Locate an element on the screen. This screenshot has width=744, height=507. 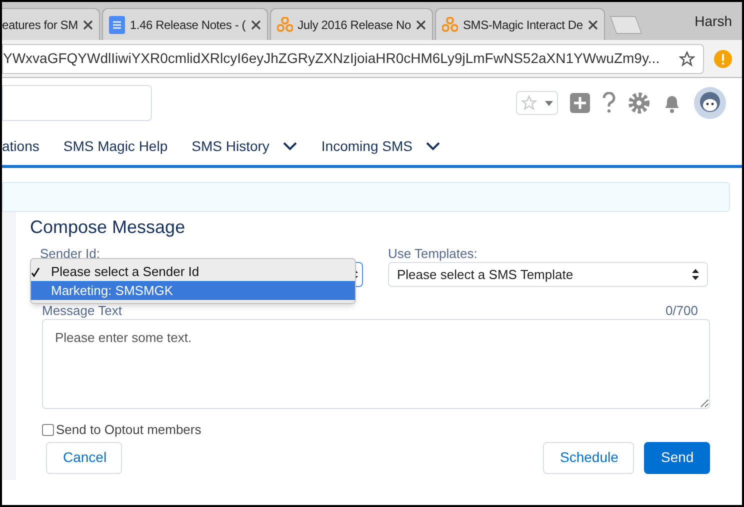
browser-tab: SMS-Magic Interact De is located at coordinates (519, 24).